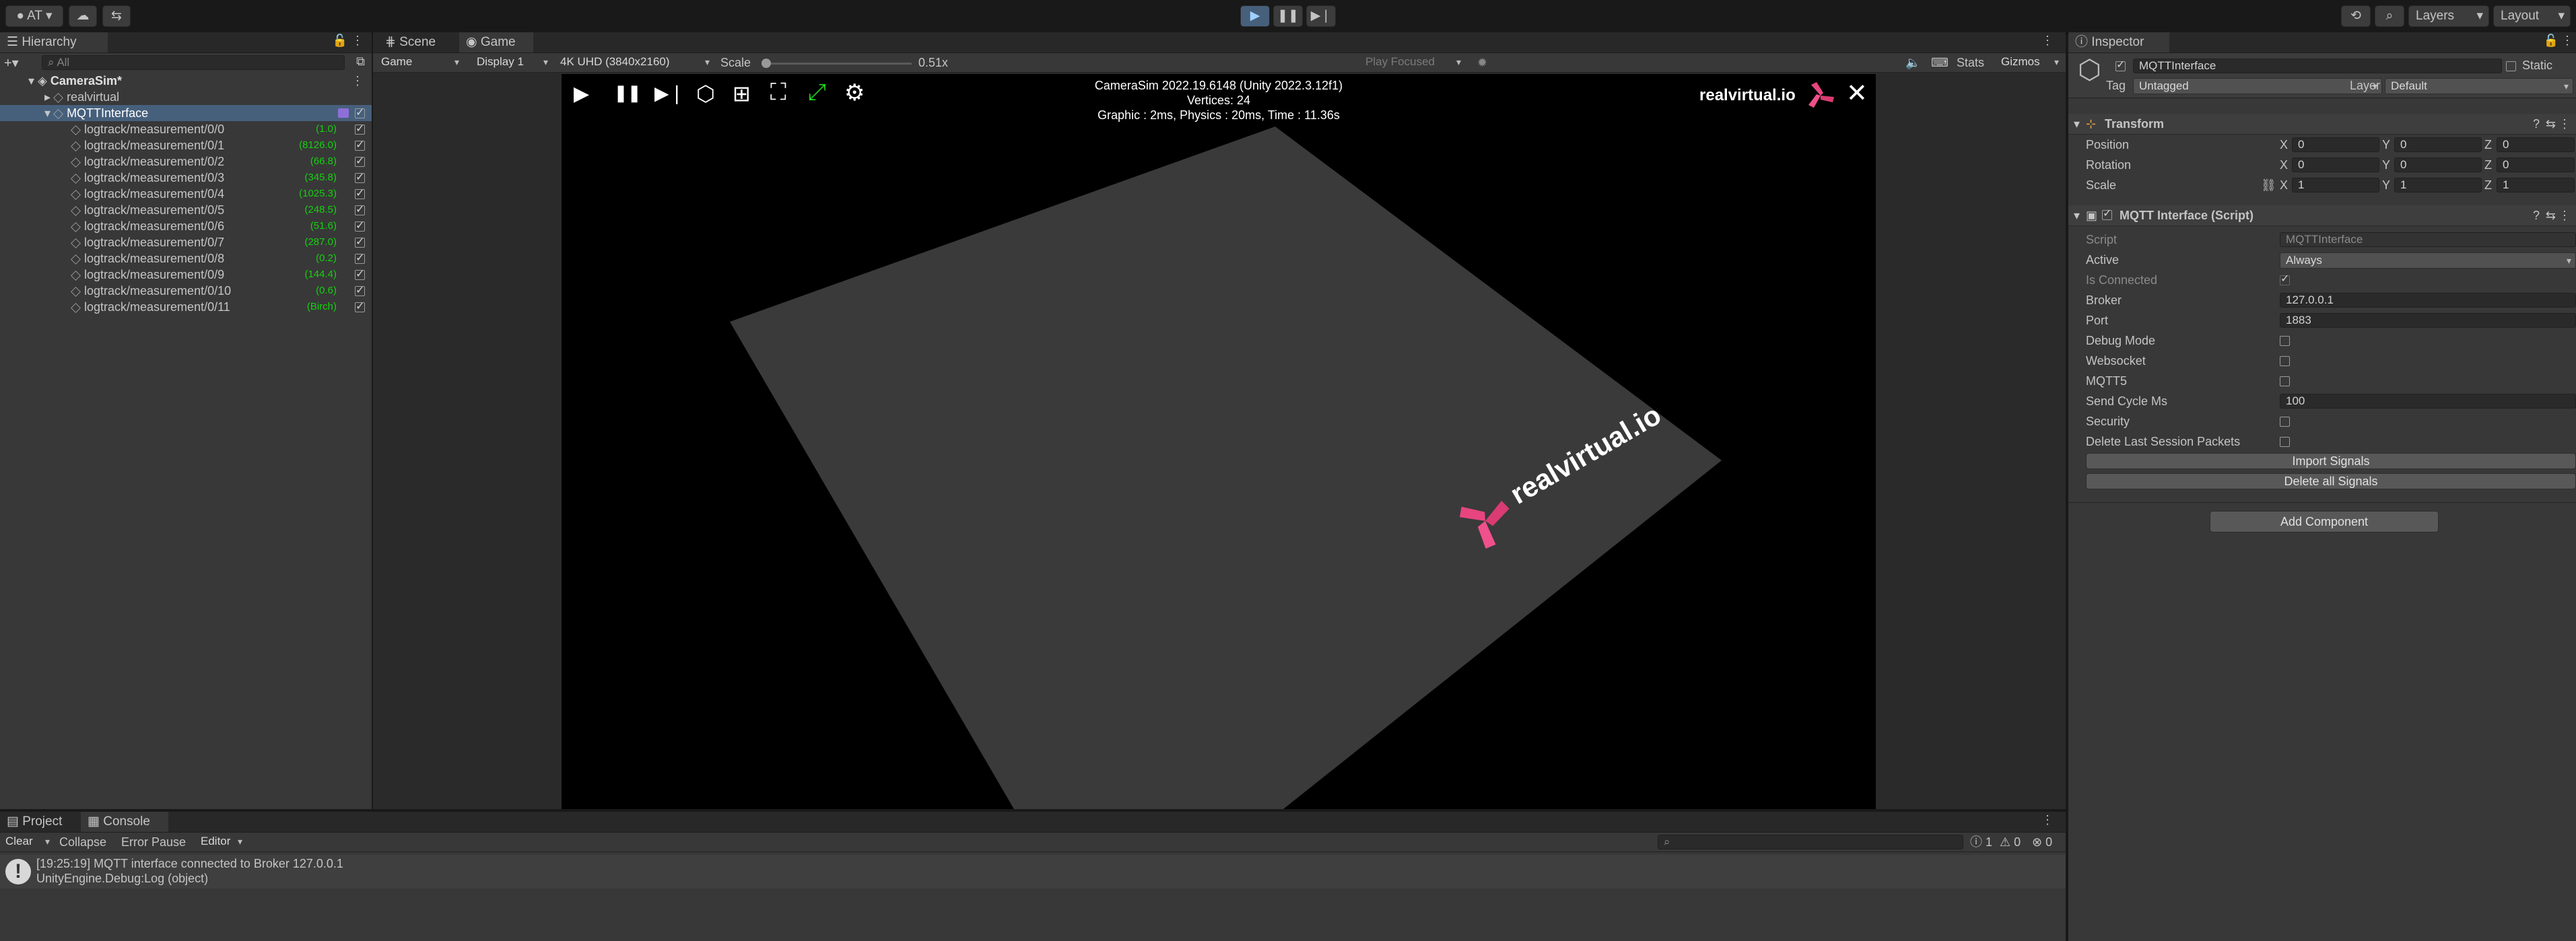 Image resolution: width=2576 pixels, height=941 pixels. I want to click on hierarchy-item: logtrack/measurement/0/3 (345.8), so click(186, 178).